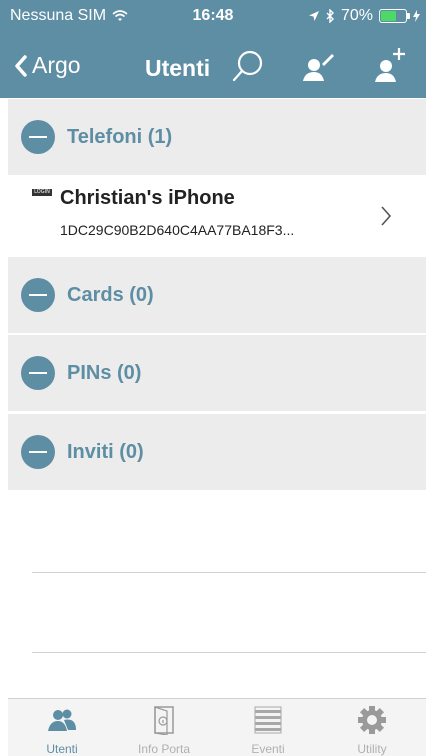 The image size is (426, 756). Describe the element at coordinates (38, 137) in the screenshot. I see `collapse-telefoni-icon` at that location.